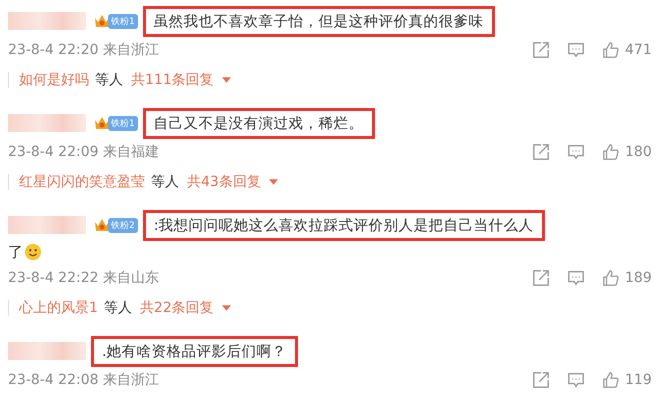  What do you see at coordinates (194, 351) in the screenshot?
I see `comment-text: .她有啥资格品评影后们啊？` at bounding box center [194, 351].